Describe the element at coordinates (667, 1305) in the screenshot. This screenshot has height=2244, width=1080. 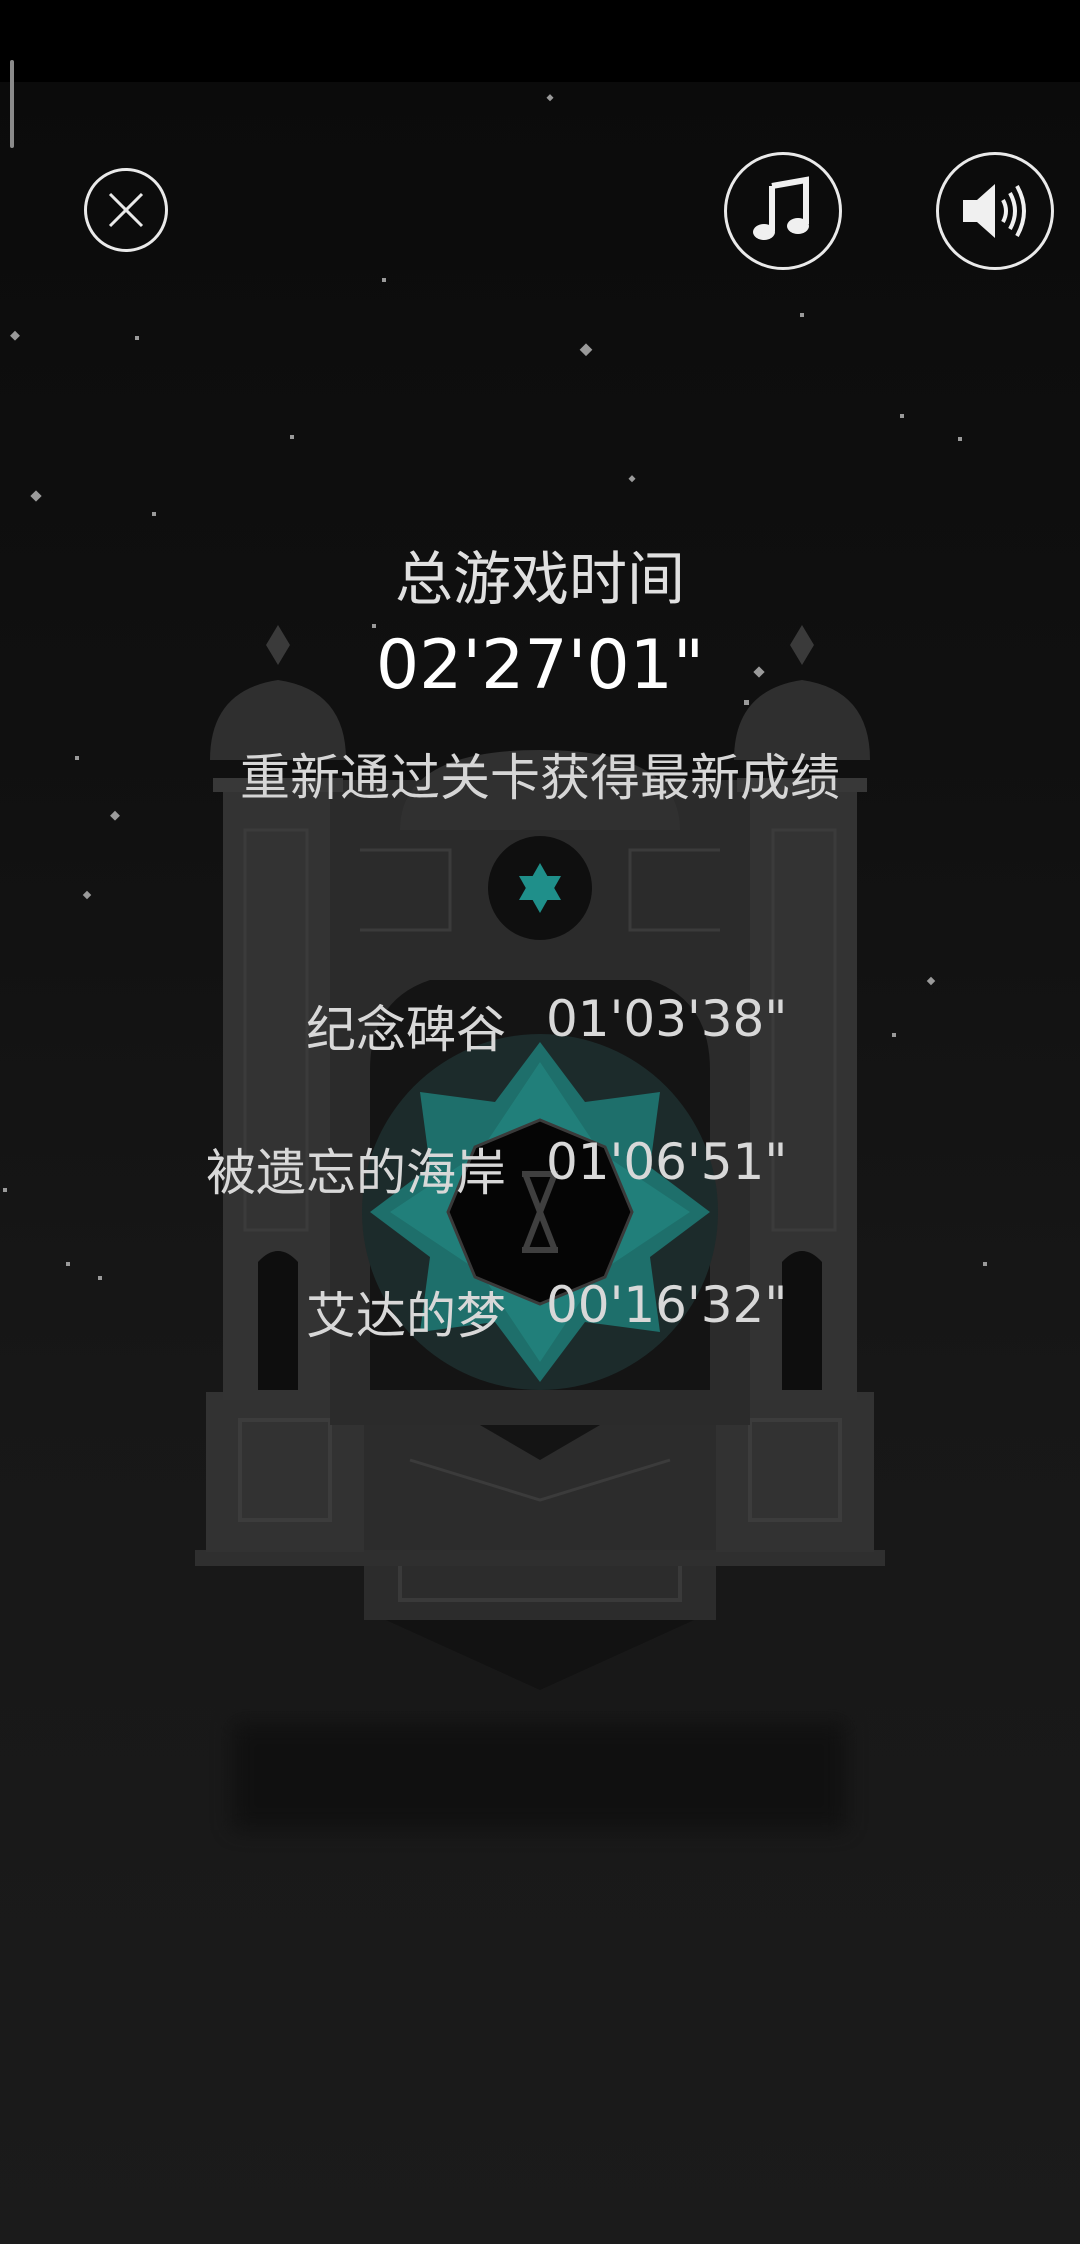
I see `level-time: 00'16'32"` at that location.